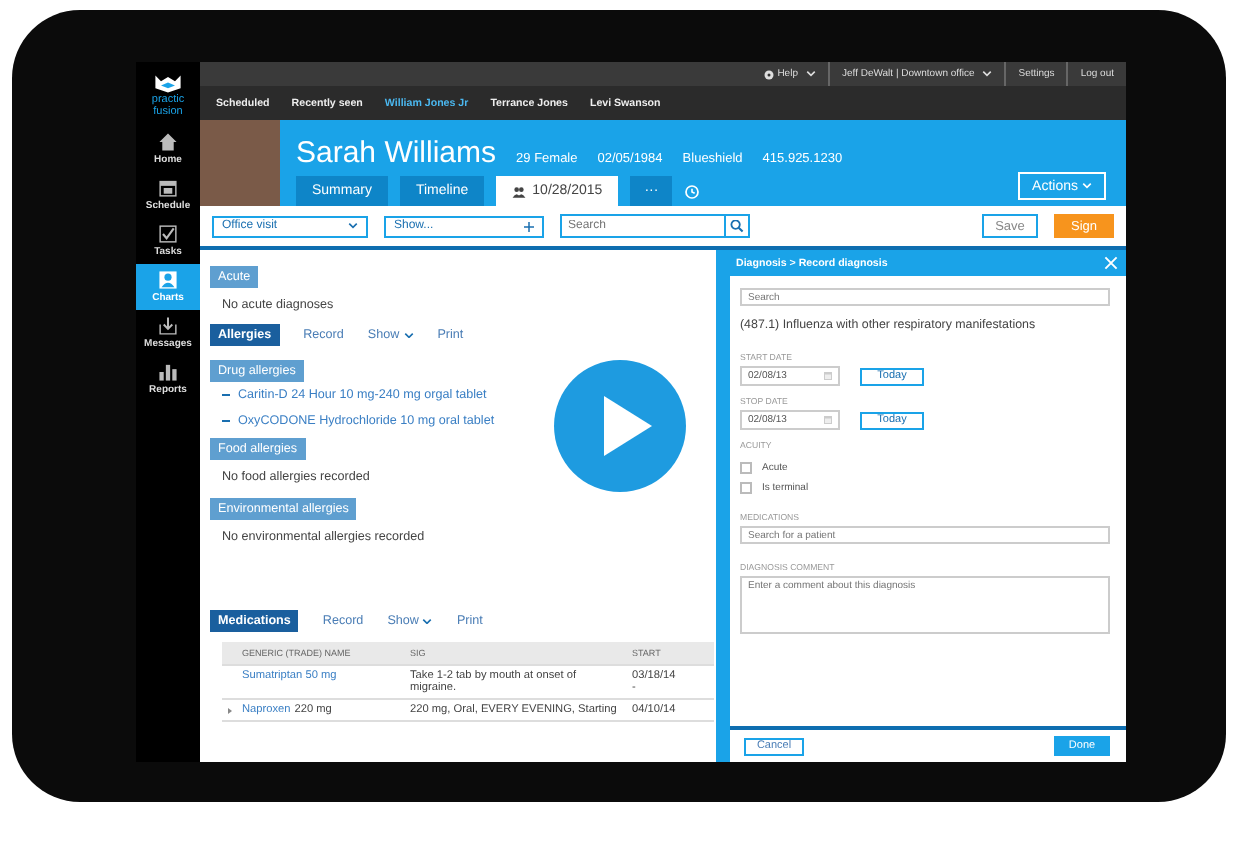 This screenshot has height=850, width=1238. What do you see at coordinates (240, 163) in the screenshot?
I see `photo-placeholder` at bounding box center [240, 163].